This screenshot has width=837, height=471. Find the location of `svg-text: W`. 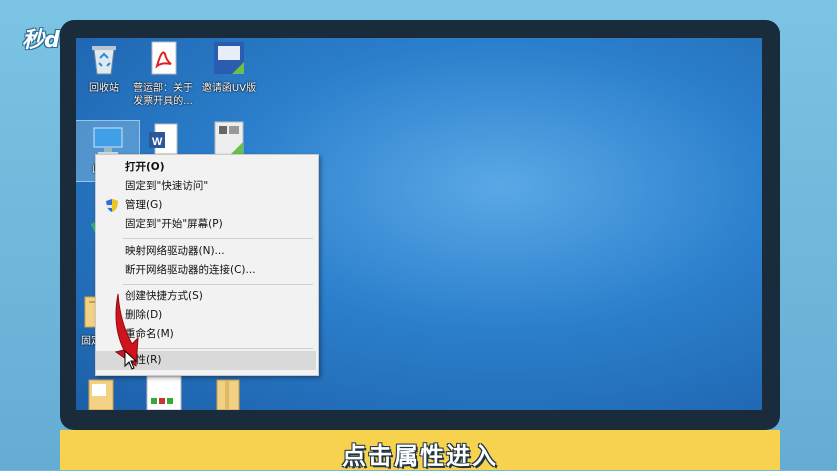

svg-text: W is located at coordinates (157, 142).